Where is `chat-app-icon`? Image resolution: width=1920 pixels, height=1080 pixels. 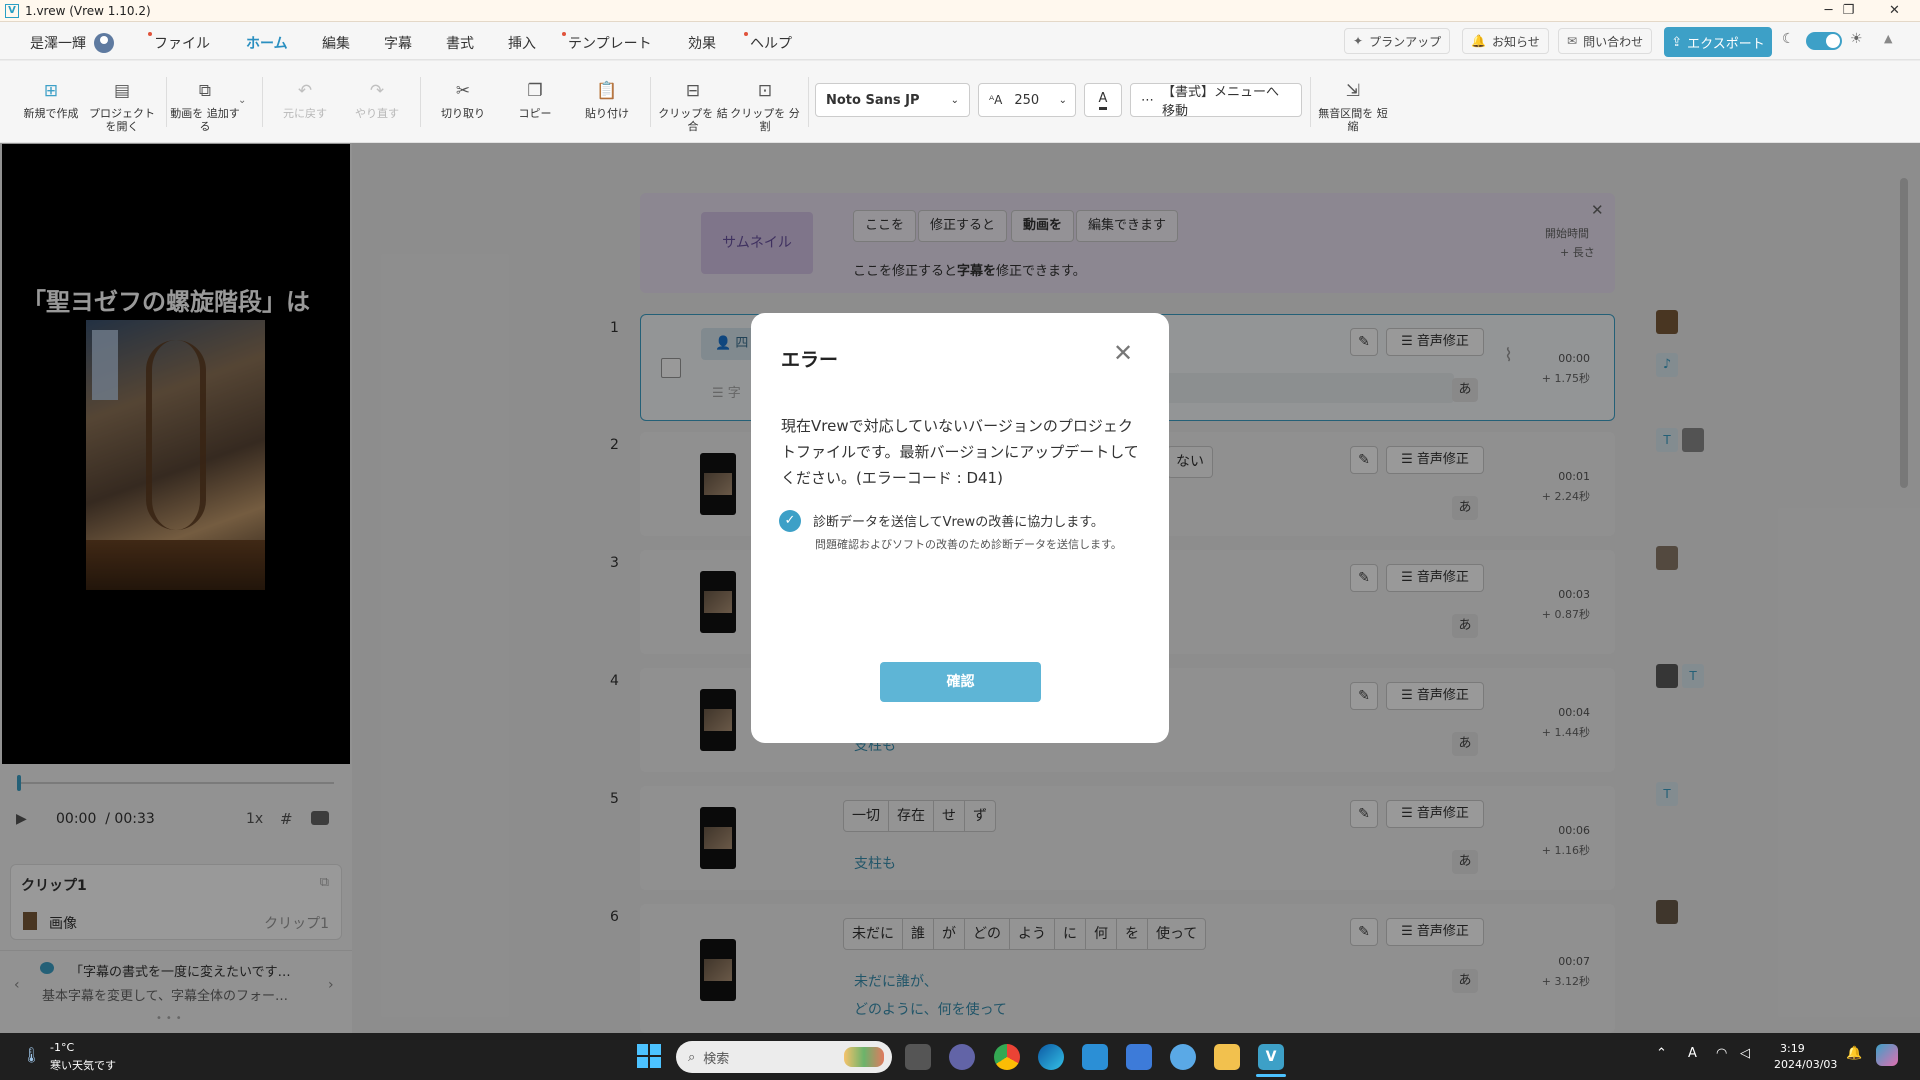
chat-app-icon is located at coordinates (962, 1057).